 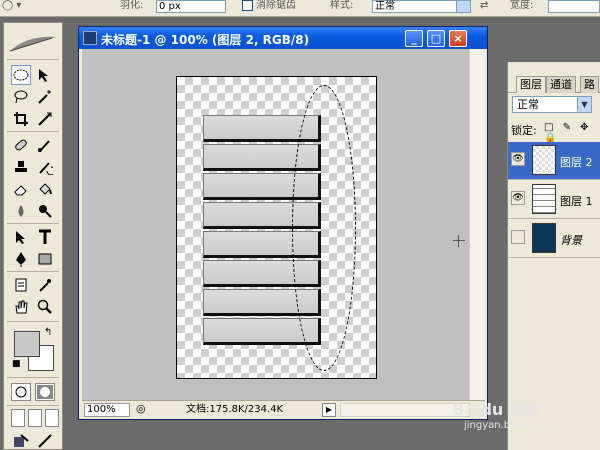 I want to click on eraser-tool-icon, so click(x=21, y=189).